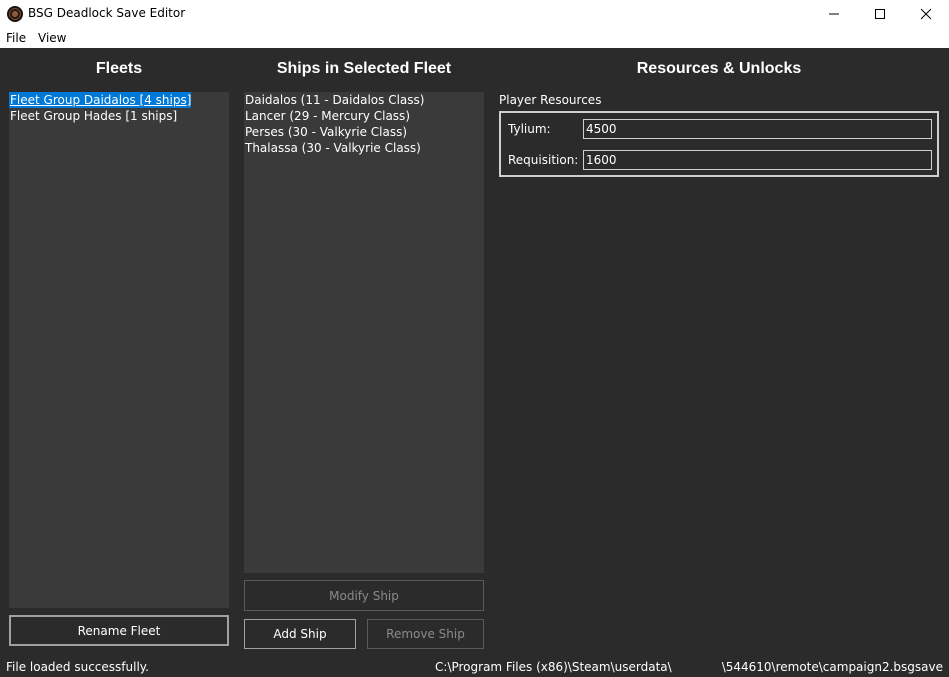 The height and width of the screenshot is (677, 949). I want to click on tylium-input, so click(757, 129).